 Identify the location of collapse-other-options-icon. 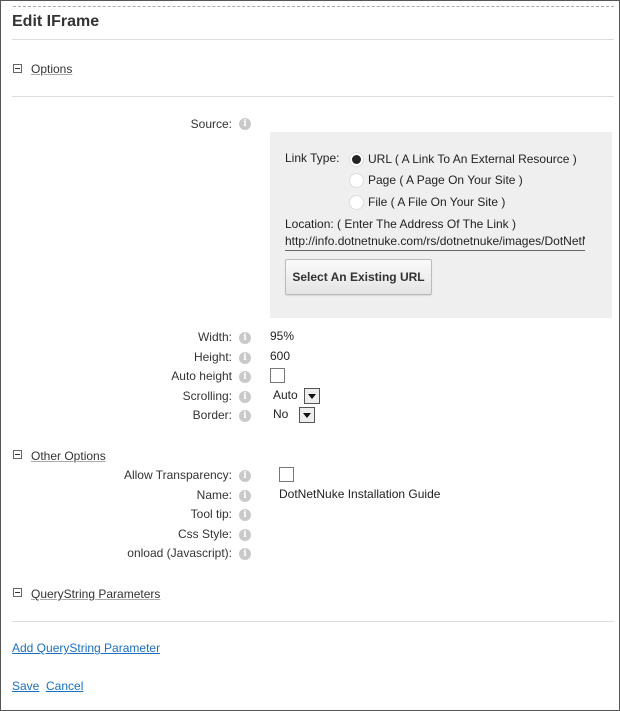
(17, 454).